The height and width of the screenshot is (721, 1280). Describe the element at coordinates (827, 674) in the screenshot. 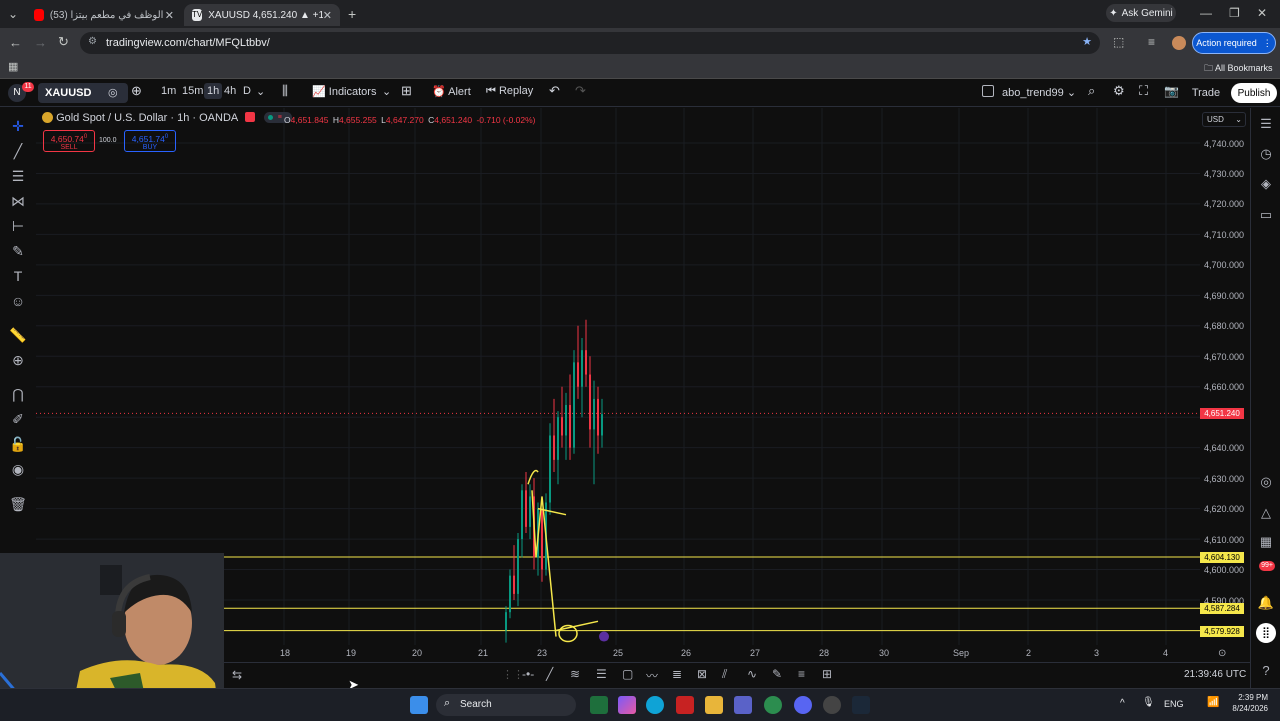

I see `grid-icon: ⊞` at that location.